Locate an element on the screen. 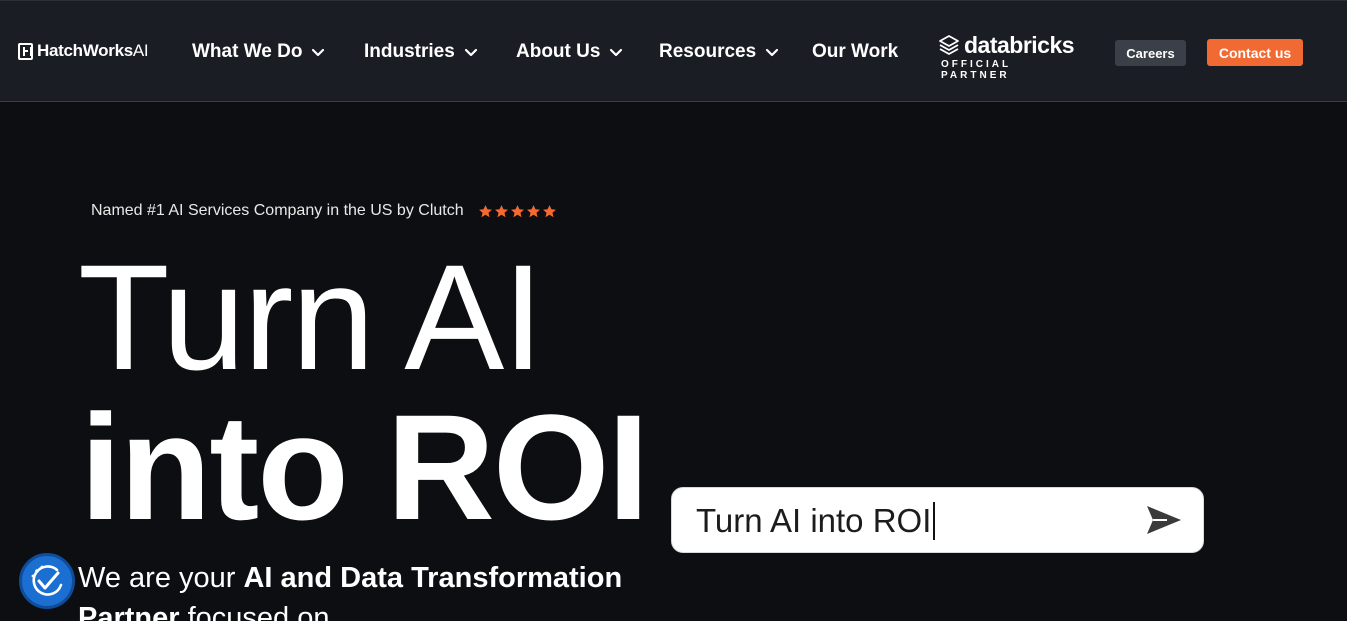 This screenshot has width=1347, height=621. hero-title-line-1: Turn AI is located at coordinates (311, 317).